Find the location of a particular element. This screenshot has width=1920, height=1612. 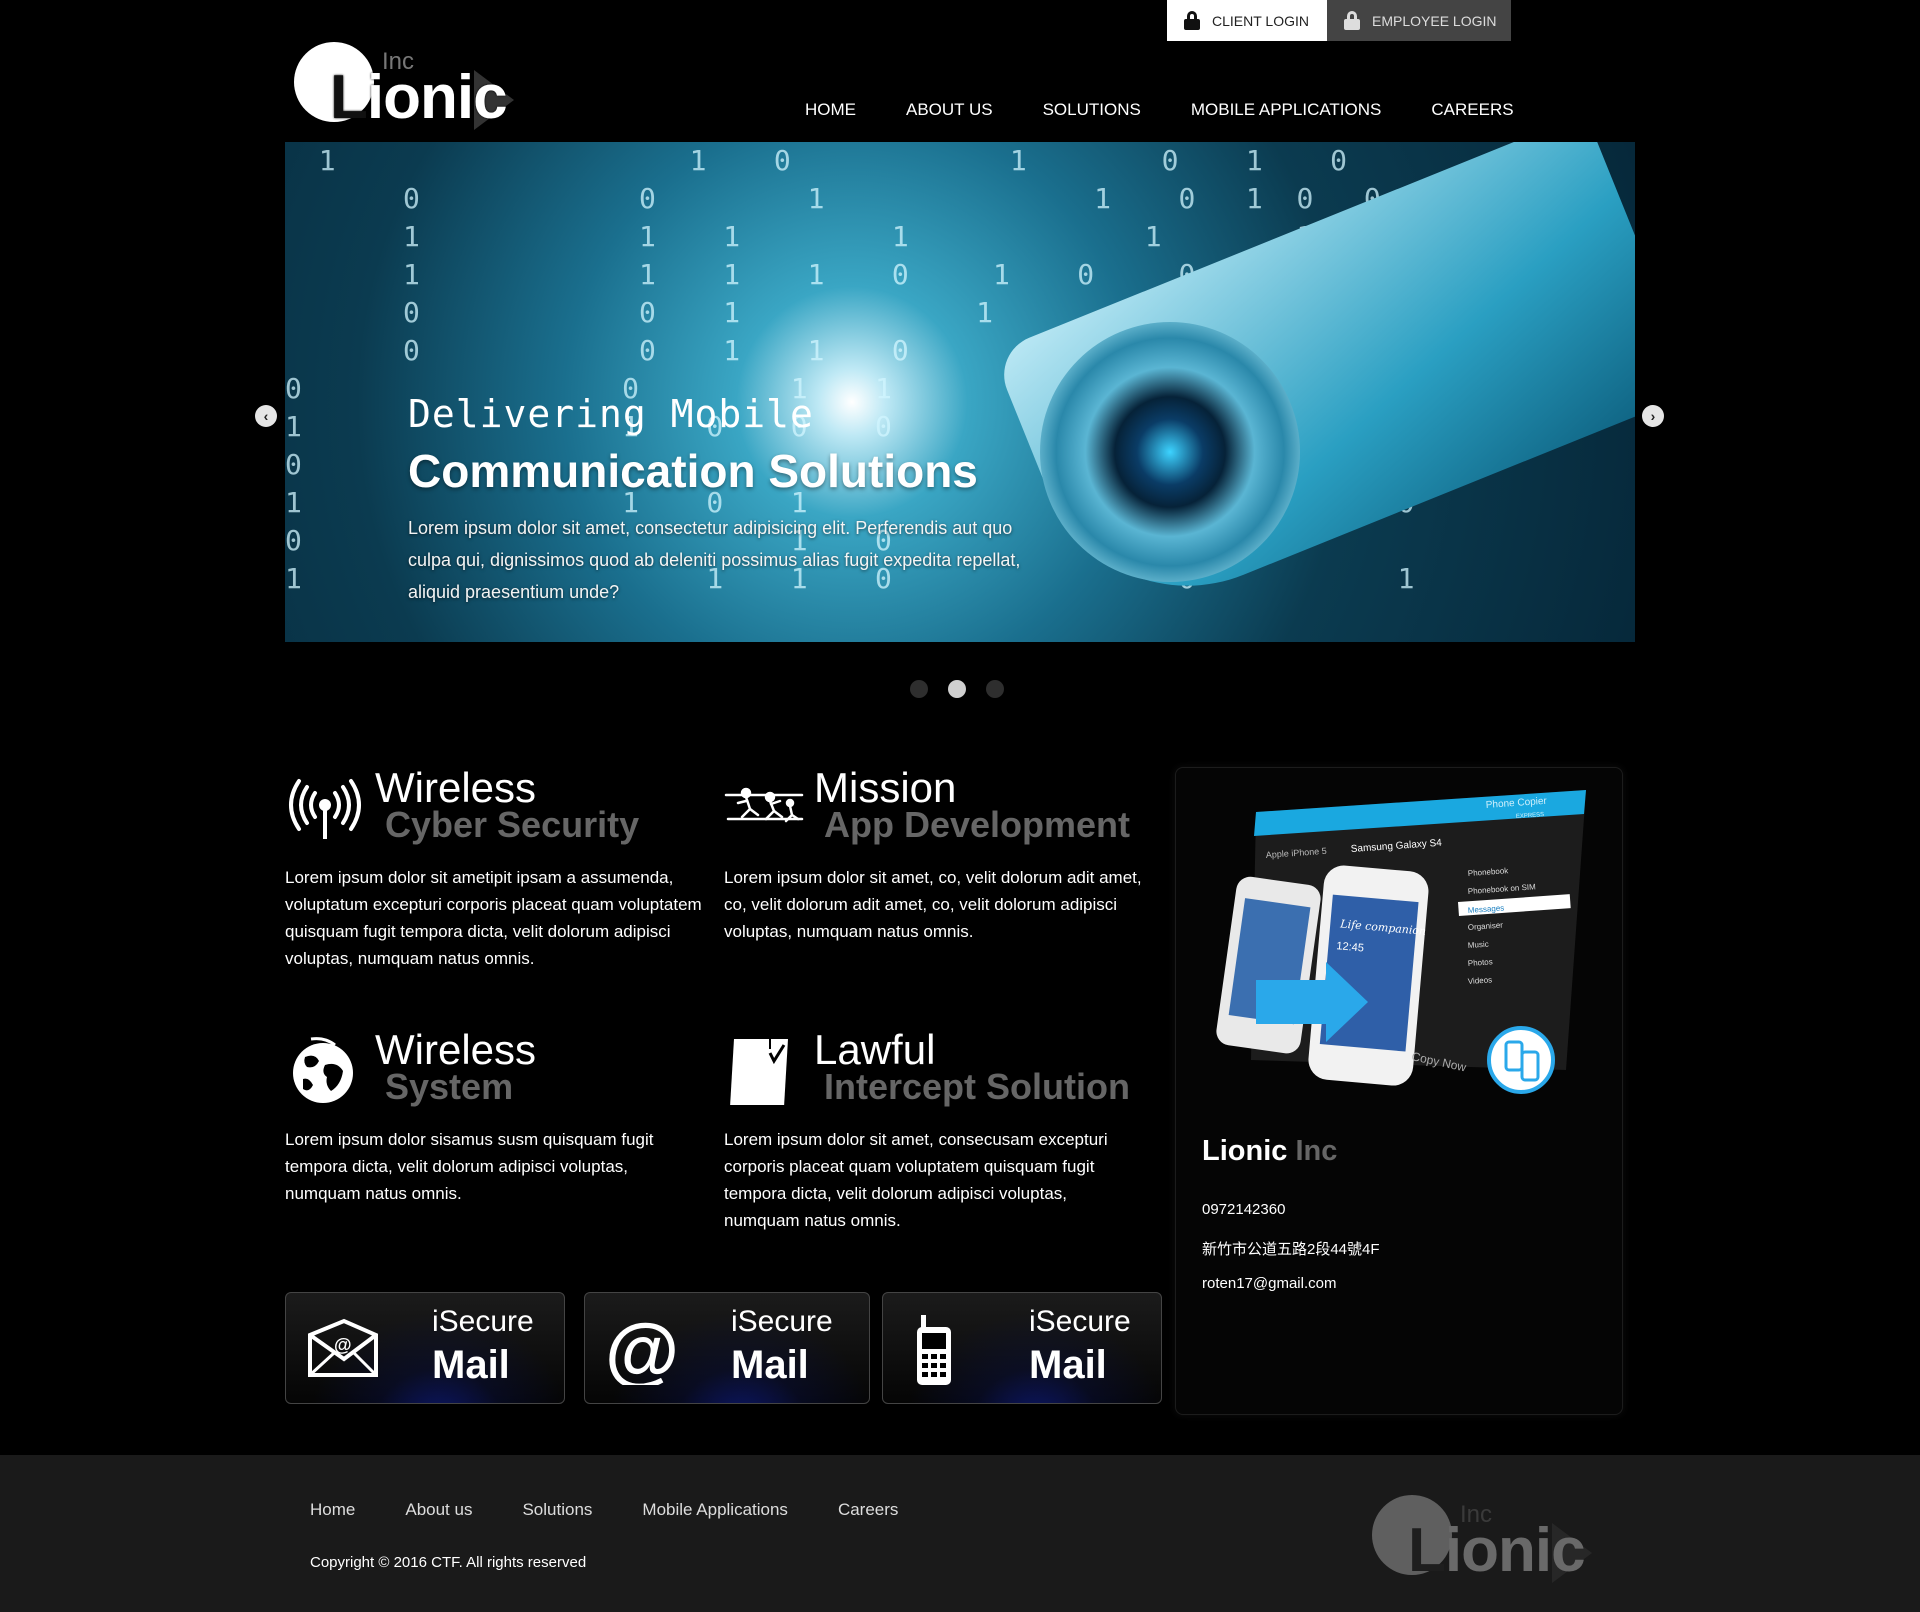

at-sign-icon: @ is located at coordinates (642, 1349).